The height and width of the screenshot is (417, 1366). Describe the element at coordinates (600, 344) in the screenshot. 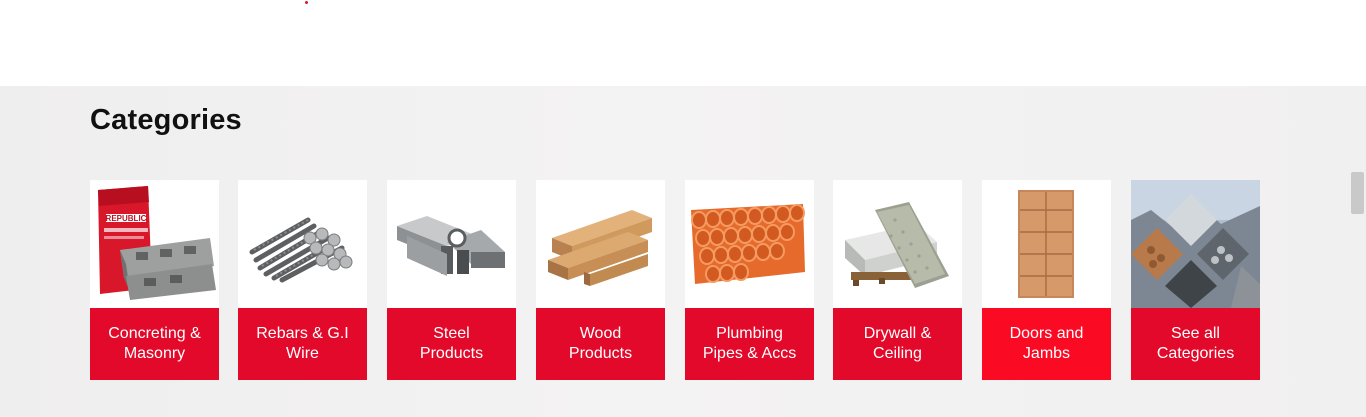

I see `category-label: Wood Products` at that location.